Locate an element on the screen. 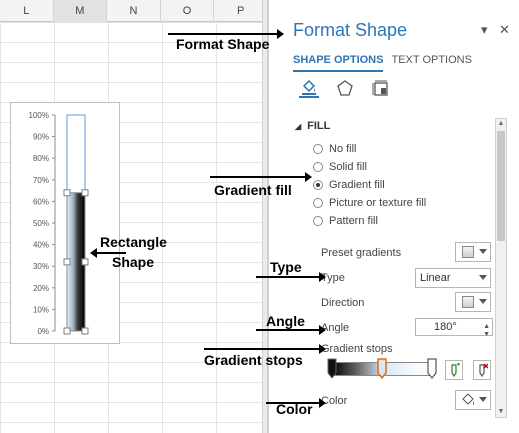 Image resolution: width=519 pixels, height=433 pixels. annotation-angle: Angle is located at coordinates (285, 321).